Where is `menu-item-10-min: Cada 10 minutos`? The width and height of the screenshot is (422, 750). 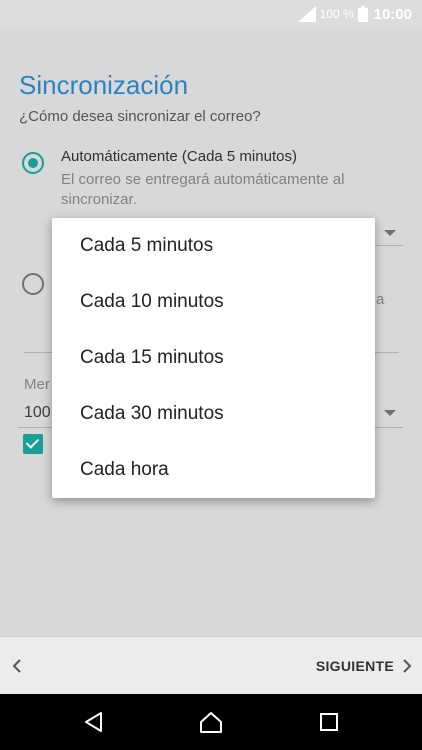
menu-item-10-min: Cada 10 minutos is located at coordinates (213, 302).